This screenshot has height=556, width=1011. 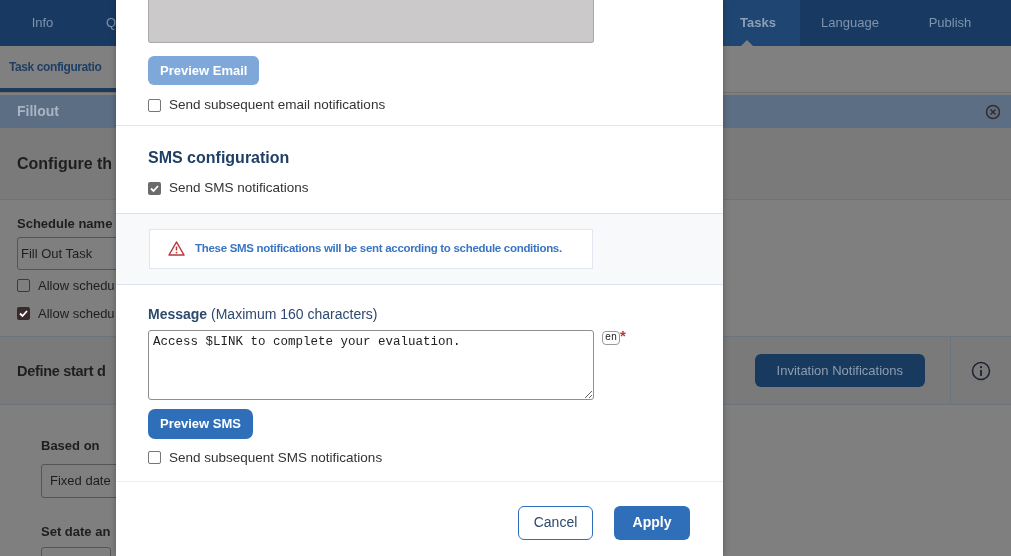 I want to click on message-field: Access $LINK to complete your evaluation., so click(x=371, y=364).